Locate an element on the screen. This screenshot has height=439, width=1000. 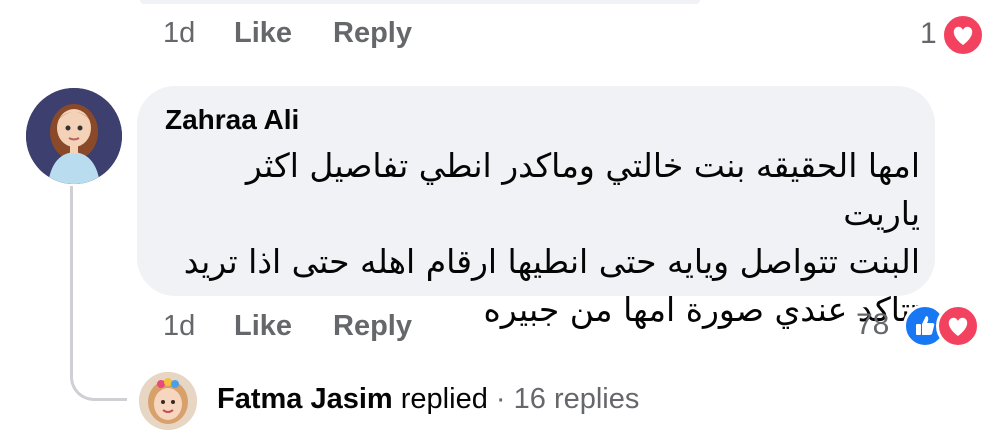
comment-timestamp: 1d is located at coordinates (179, 326).